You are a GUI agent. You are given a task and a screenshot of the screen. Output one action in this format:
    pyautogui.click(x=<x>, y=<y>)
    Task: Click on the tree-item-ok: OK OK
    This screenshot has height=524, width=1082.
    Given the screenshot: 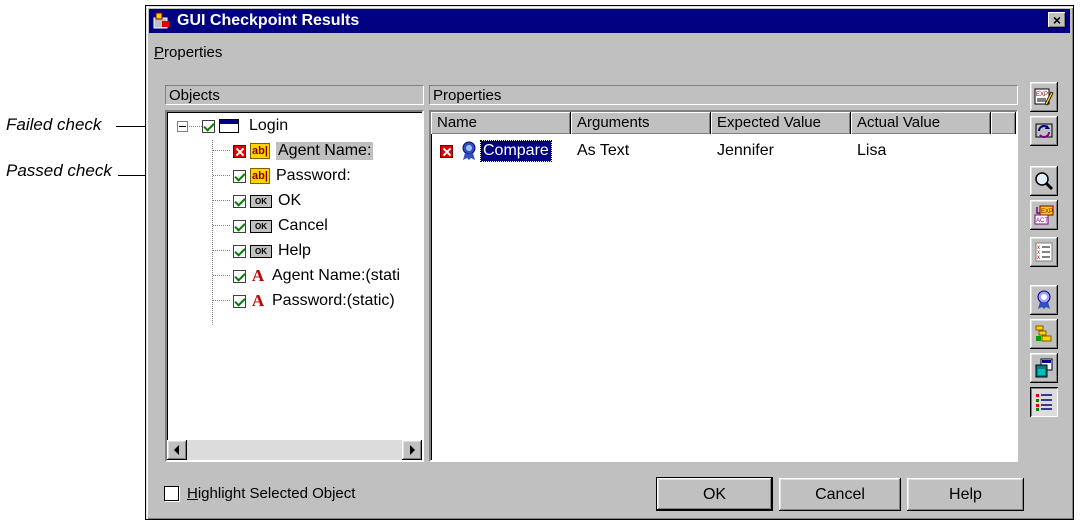 What is the action you would take?
    pyautogui.click(x=267, y=201)
    